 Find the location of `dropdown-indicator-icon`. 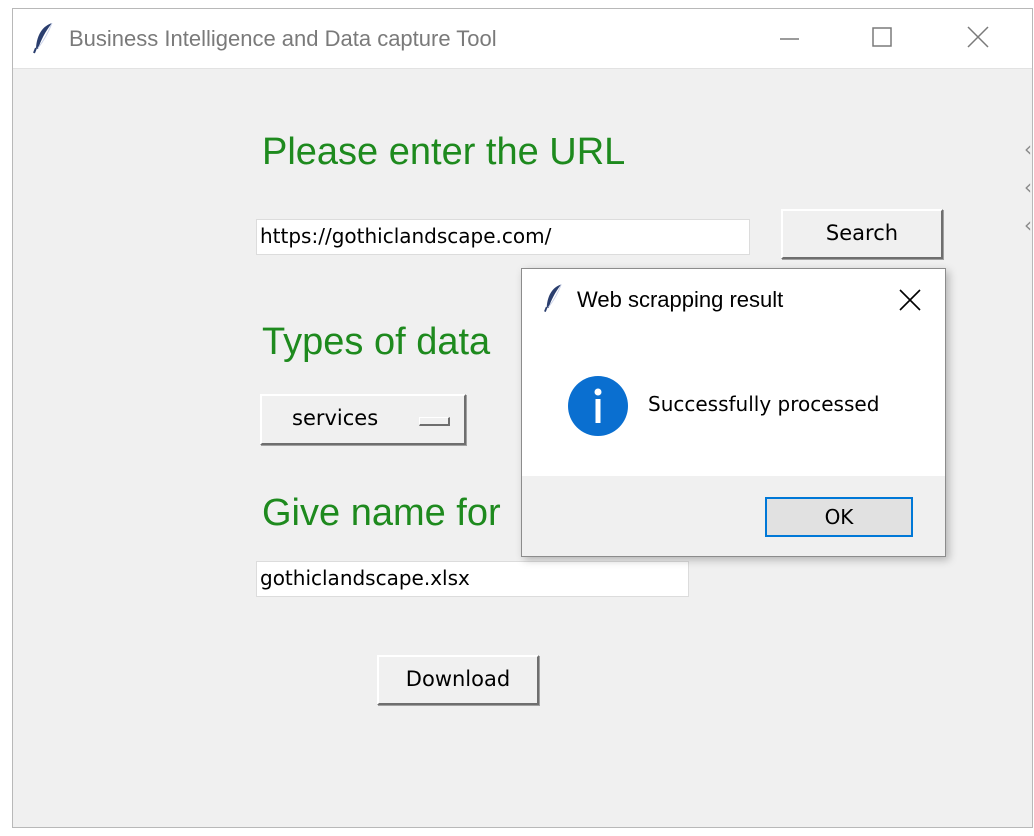

dropdown-indicator-icon is located at coordinates (434, 421).